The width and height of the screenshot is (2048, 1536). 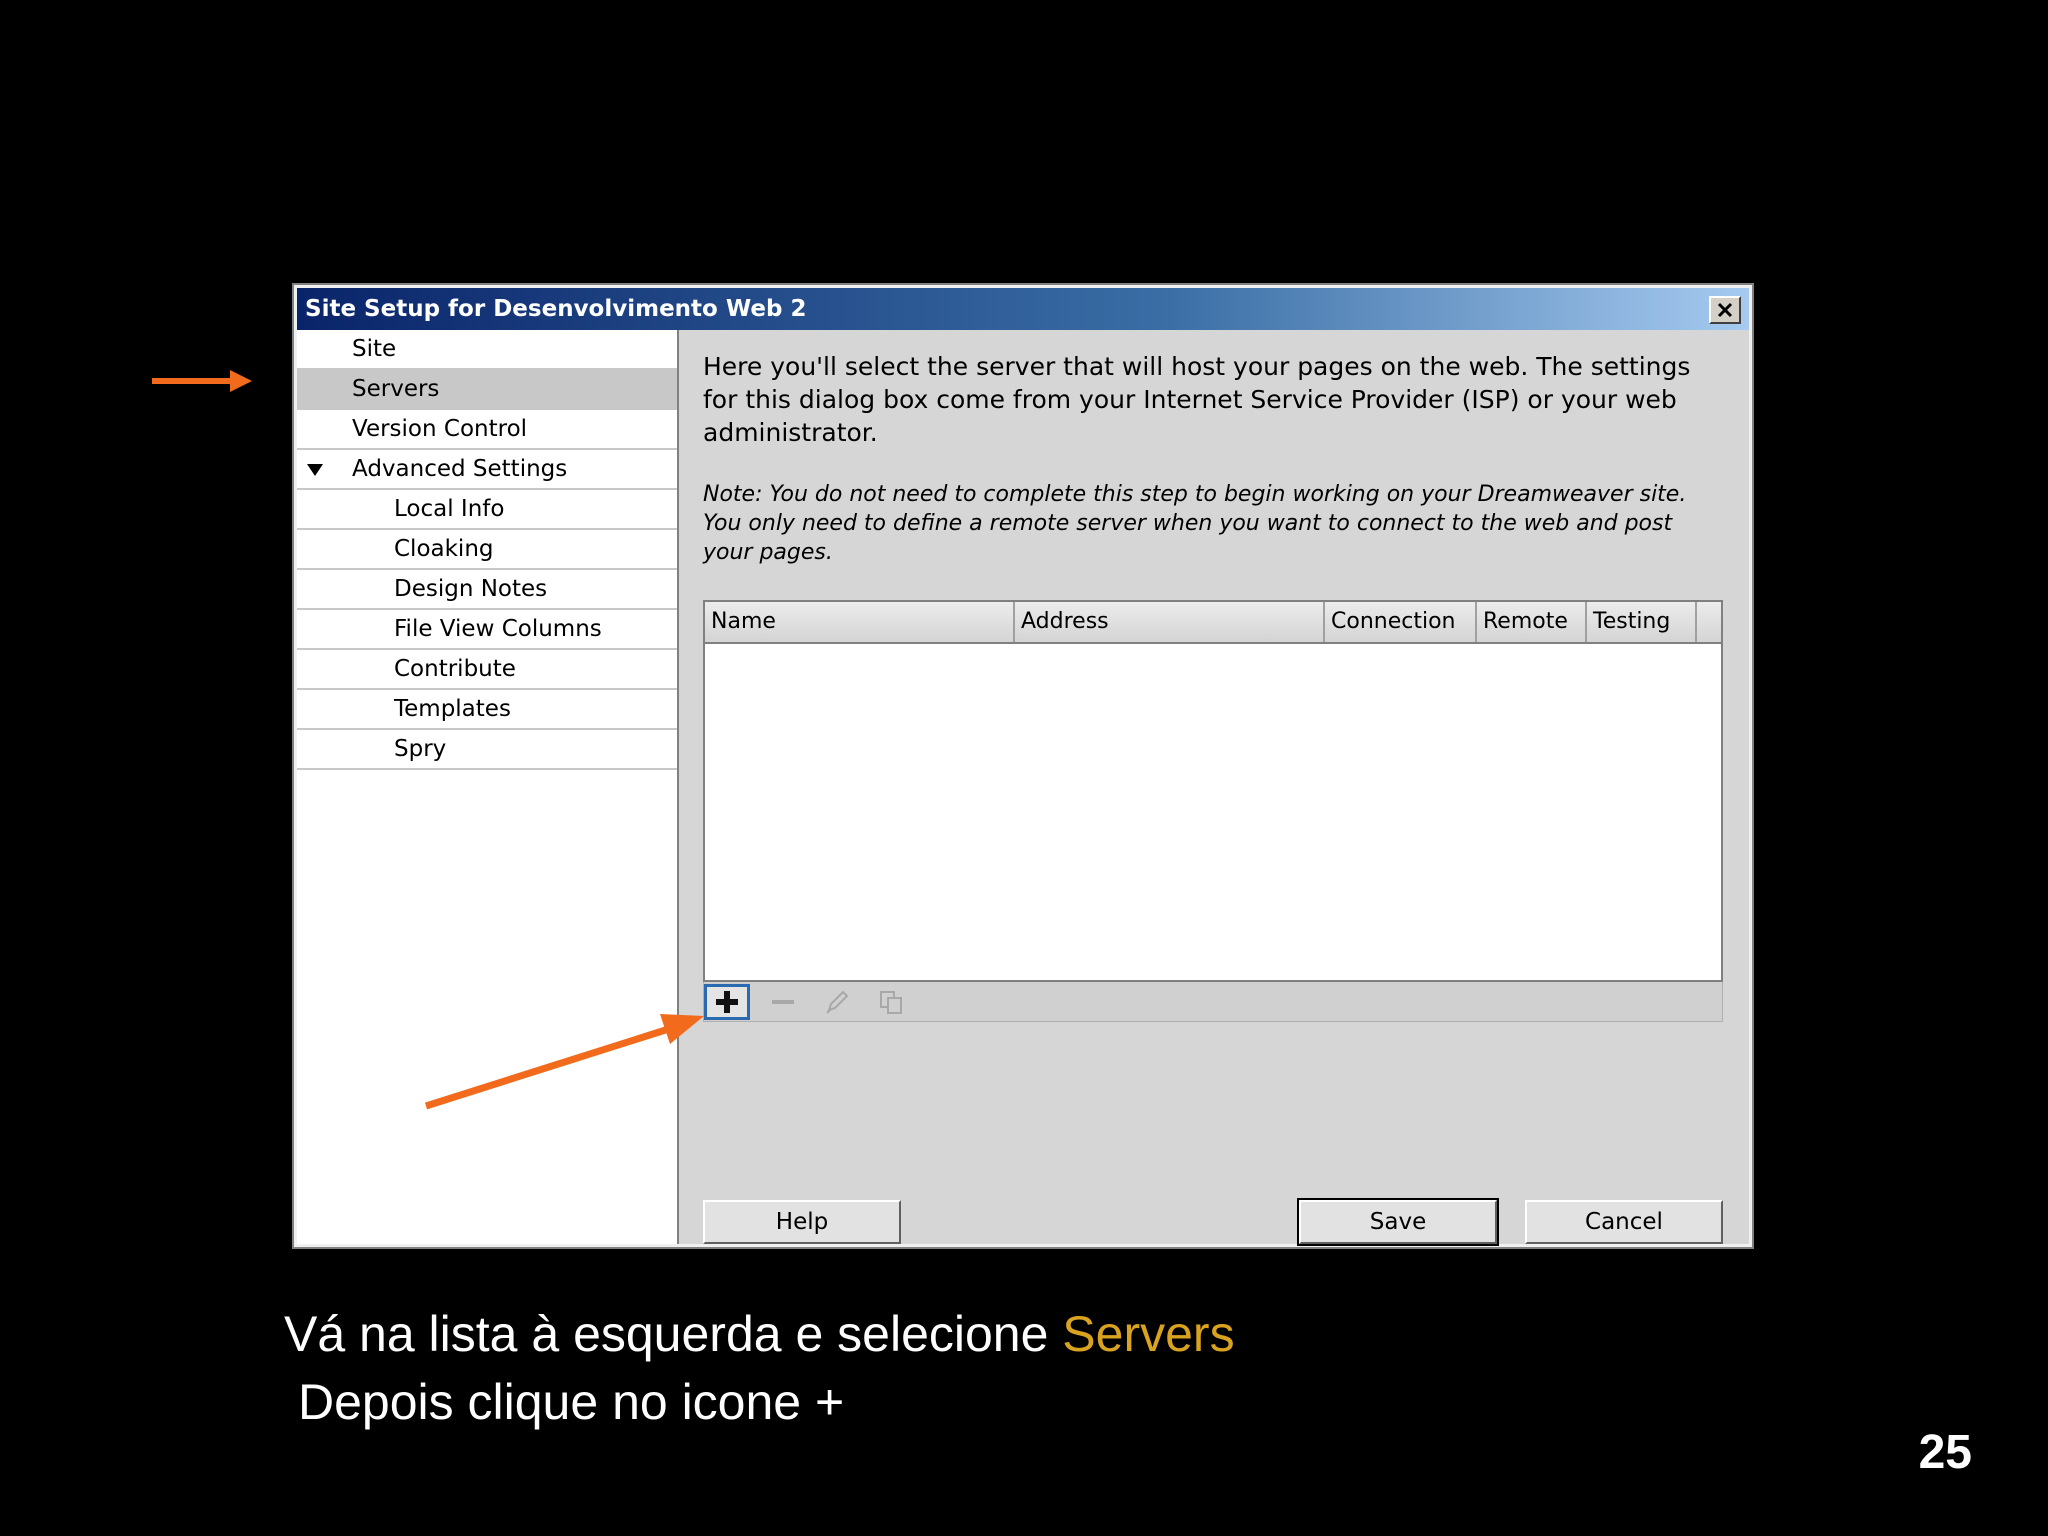 I want to click on sidebar-item-label: Cloaking, so click(x=444, y=549).